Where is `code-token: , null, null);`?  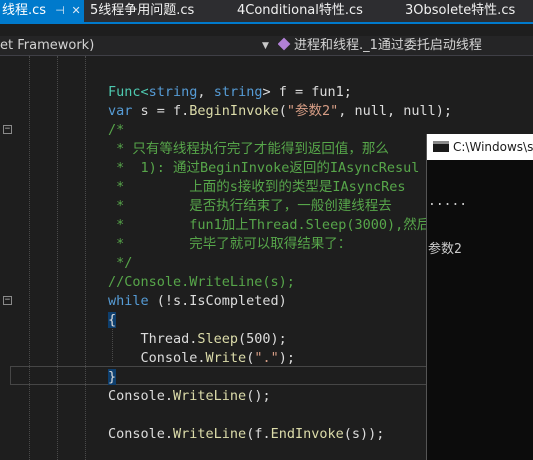
code-token: , null, null); is located at coordinates (395, 111).